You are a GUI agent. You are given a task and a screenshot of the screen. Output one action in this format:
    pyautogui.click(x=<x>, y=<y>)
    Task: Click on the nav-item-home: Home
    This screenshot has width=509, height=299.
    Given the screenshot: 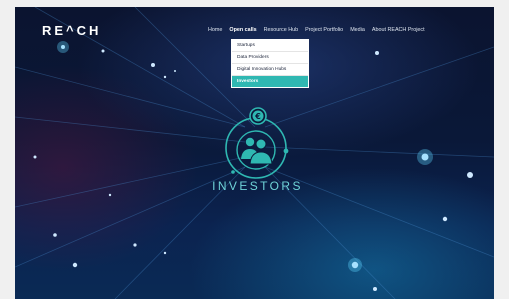 What is the action you would take?
    pyautogui.click(x=215, y=30)
    